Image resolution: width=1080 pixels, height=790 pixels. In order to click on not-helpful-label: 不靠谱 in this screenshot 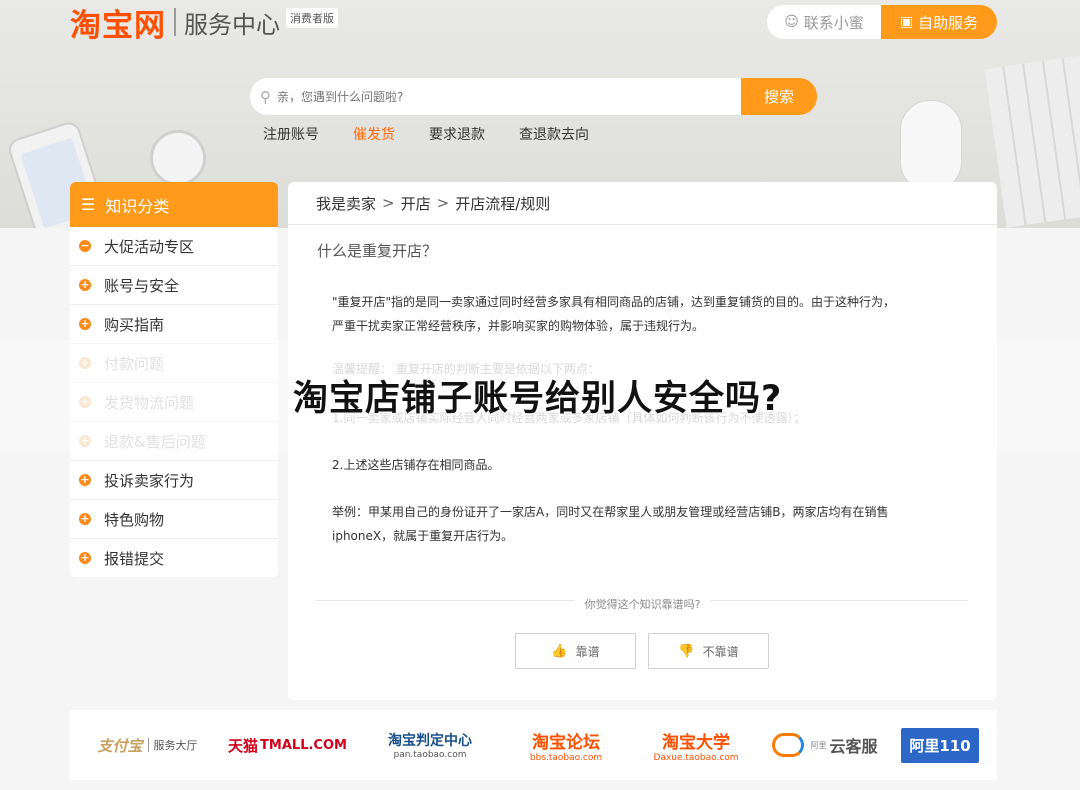, I will do `click(720, 651)`.